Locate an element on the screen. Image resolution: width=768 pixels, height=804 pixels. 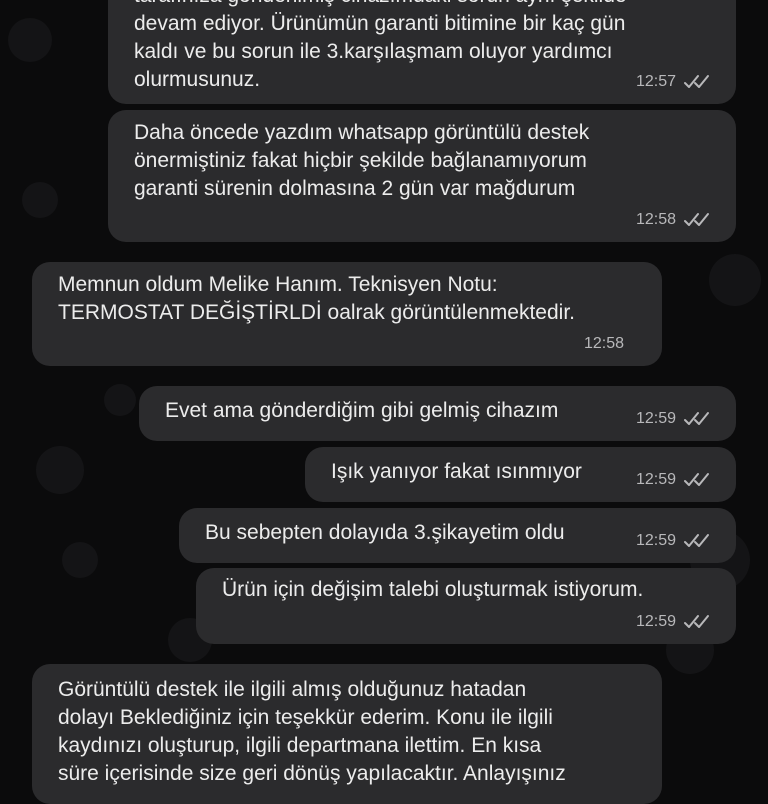
message-meta: 12:57 is located at coordinates (675, 82).